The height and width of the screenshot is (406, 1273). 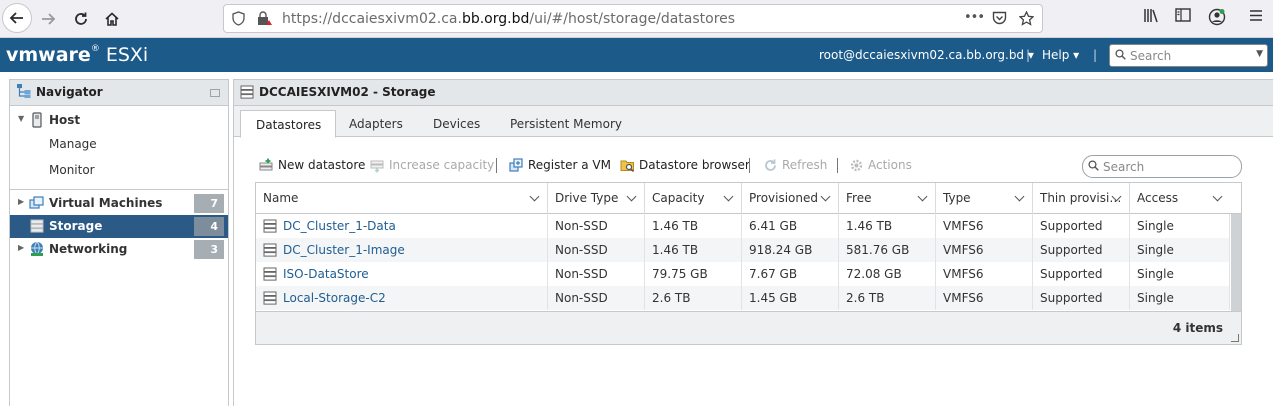 What do you see at coordinates (402, 274) in the screenshot?
I see `cell-name: ISO-DataStore` at bounding box center [402, 274].